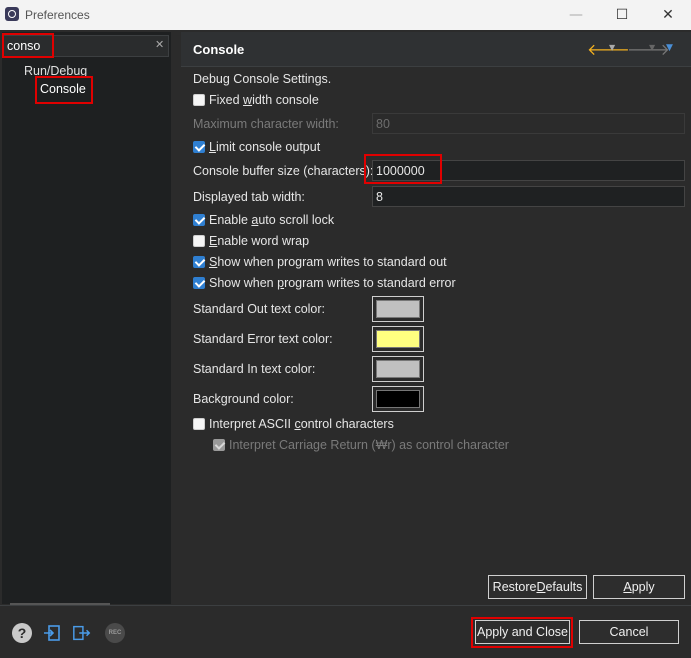  Describe the element at coordinates (259, 241) in the screenshot. I see `checkbox-label: Enable word wrap` at that location.